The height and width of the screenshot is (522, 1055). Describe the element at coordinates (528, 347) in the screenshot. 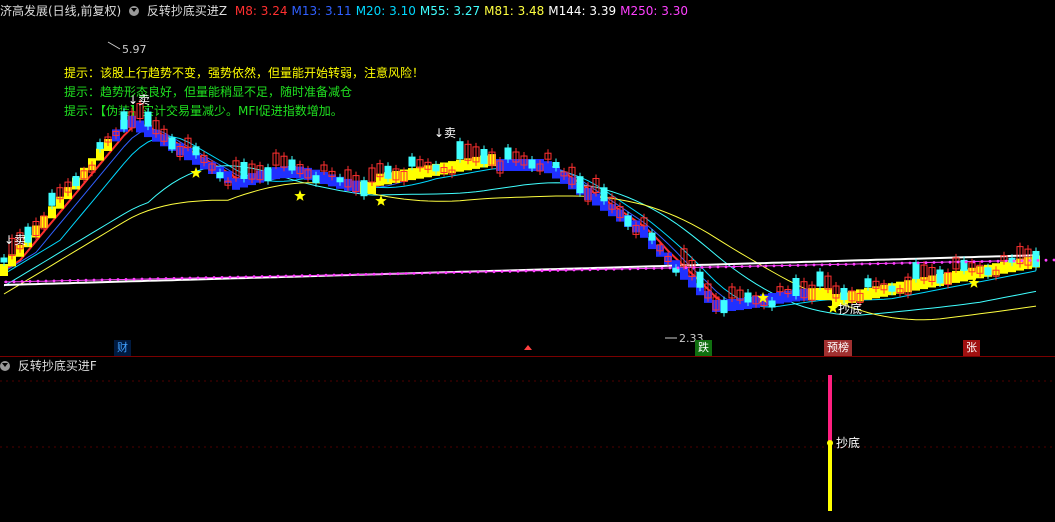

I see `marker-up-icon` at that location.